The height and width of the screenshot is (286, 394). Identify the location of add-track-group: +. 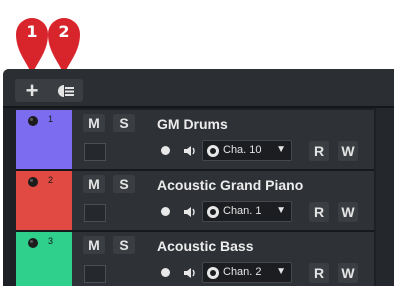
(49, 90).